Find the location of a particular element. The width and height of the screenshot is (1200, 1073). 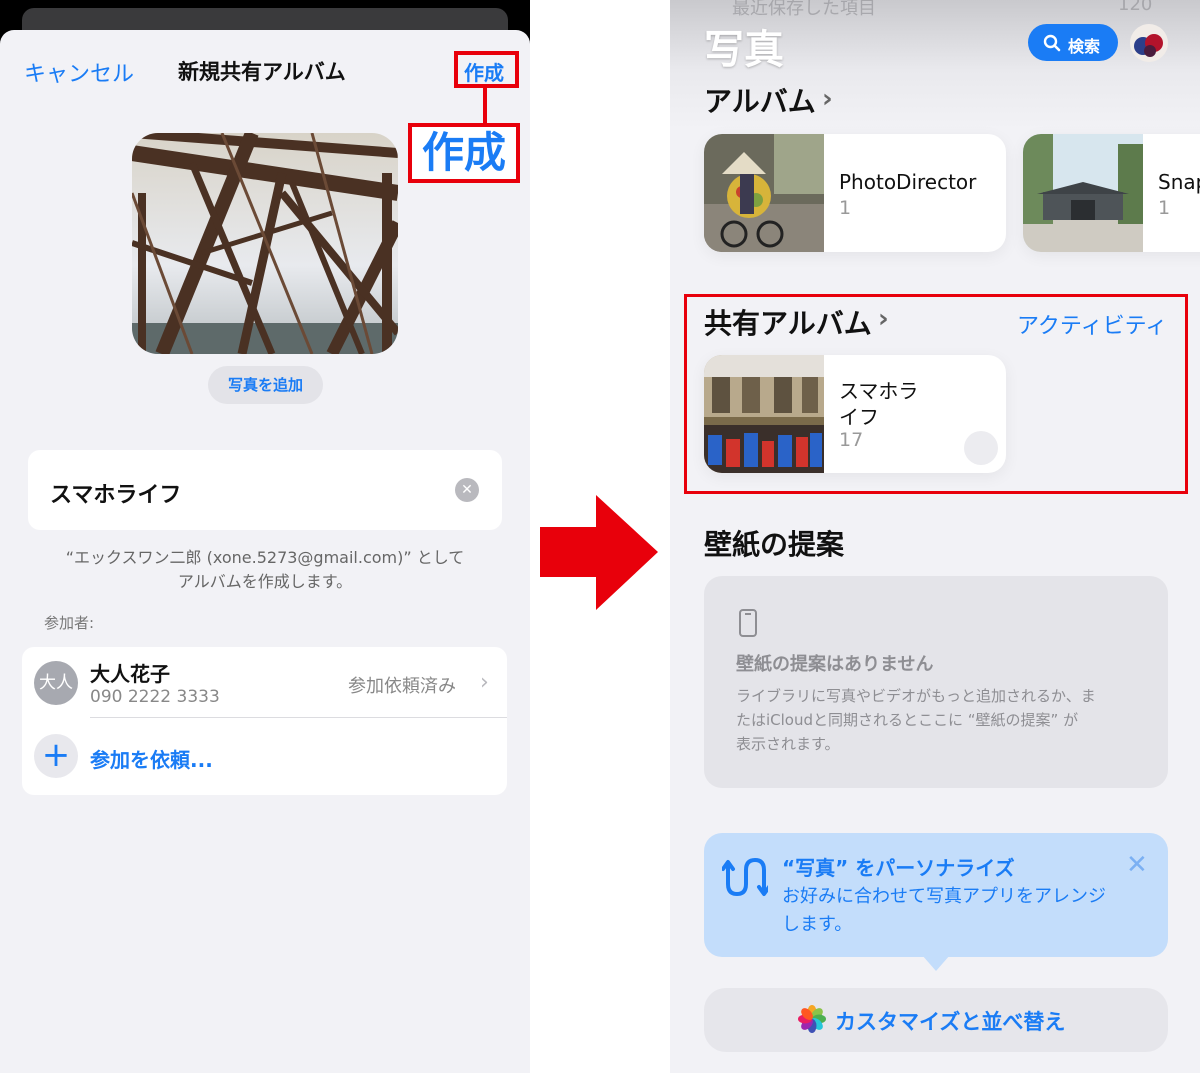

reorder-arrows-icon is located at coordinates (745, 877).